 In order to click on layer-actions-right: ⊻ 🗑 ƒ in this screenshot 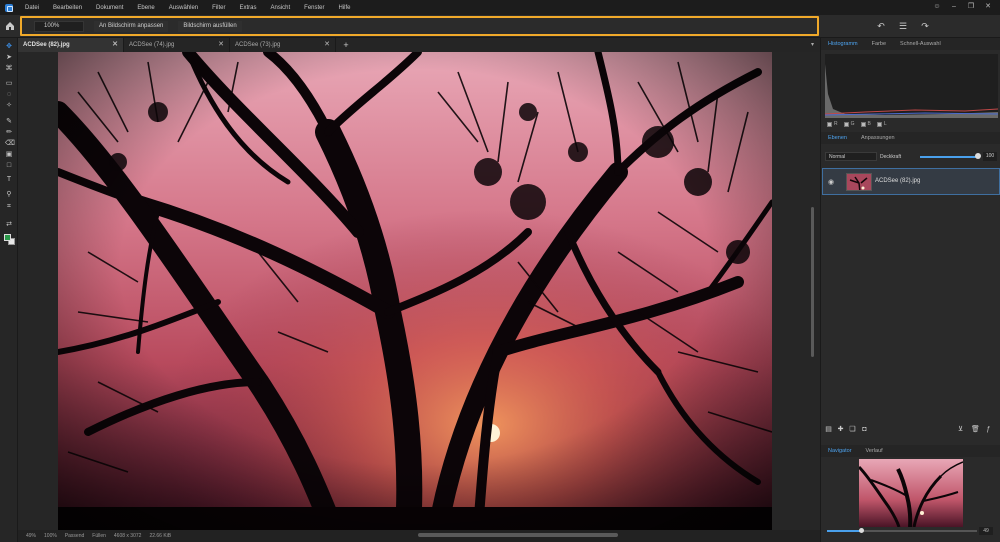, I will do `click(974, 429)`.